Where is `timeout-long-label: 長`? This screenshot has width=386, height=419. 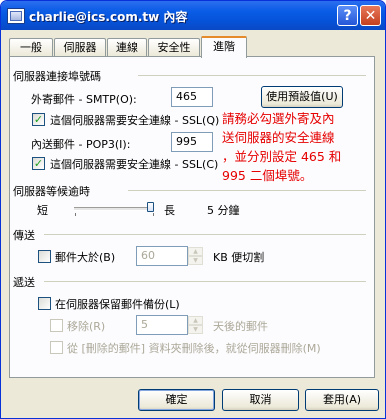
timeout-long-label: 長 is located at coordinates (169, 210).